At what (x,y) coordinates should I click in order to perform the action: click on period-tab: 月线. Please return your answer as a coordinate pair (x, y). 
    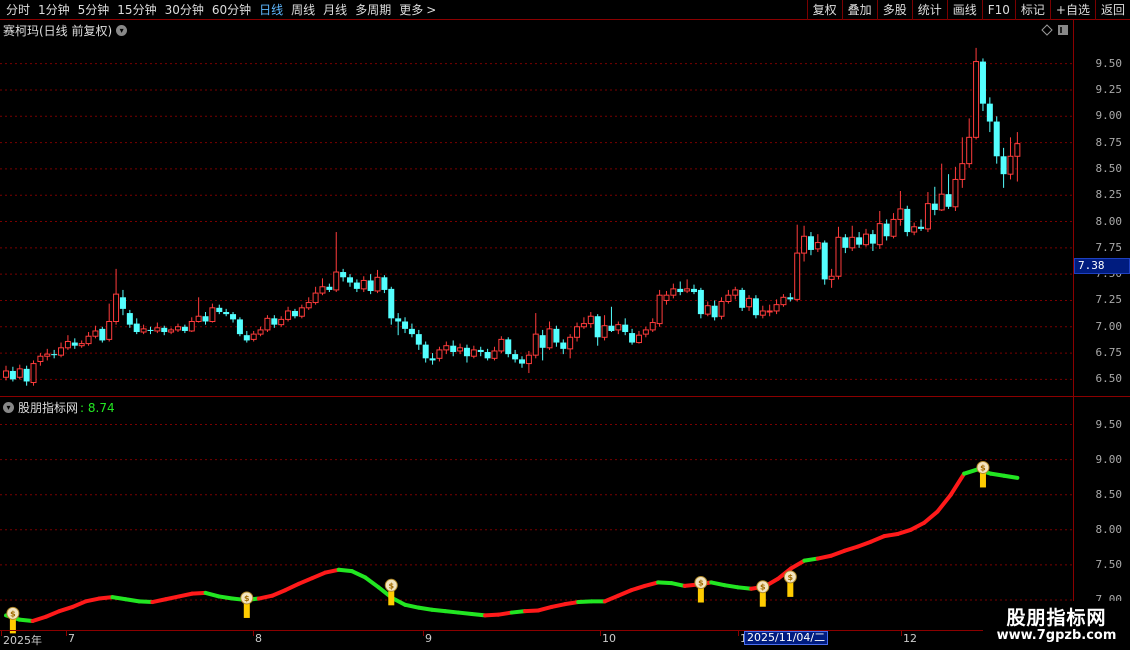
    Looking at the image, I should click on (335, 10).